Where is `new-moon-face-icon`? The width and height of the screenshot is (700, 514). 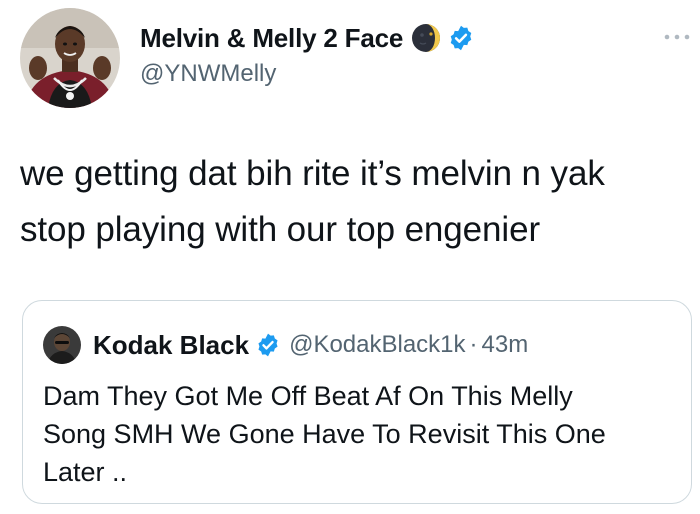 new-moon-face-icon is located at coordinates (426, 38).